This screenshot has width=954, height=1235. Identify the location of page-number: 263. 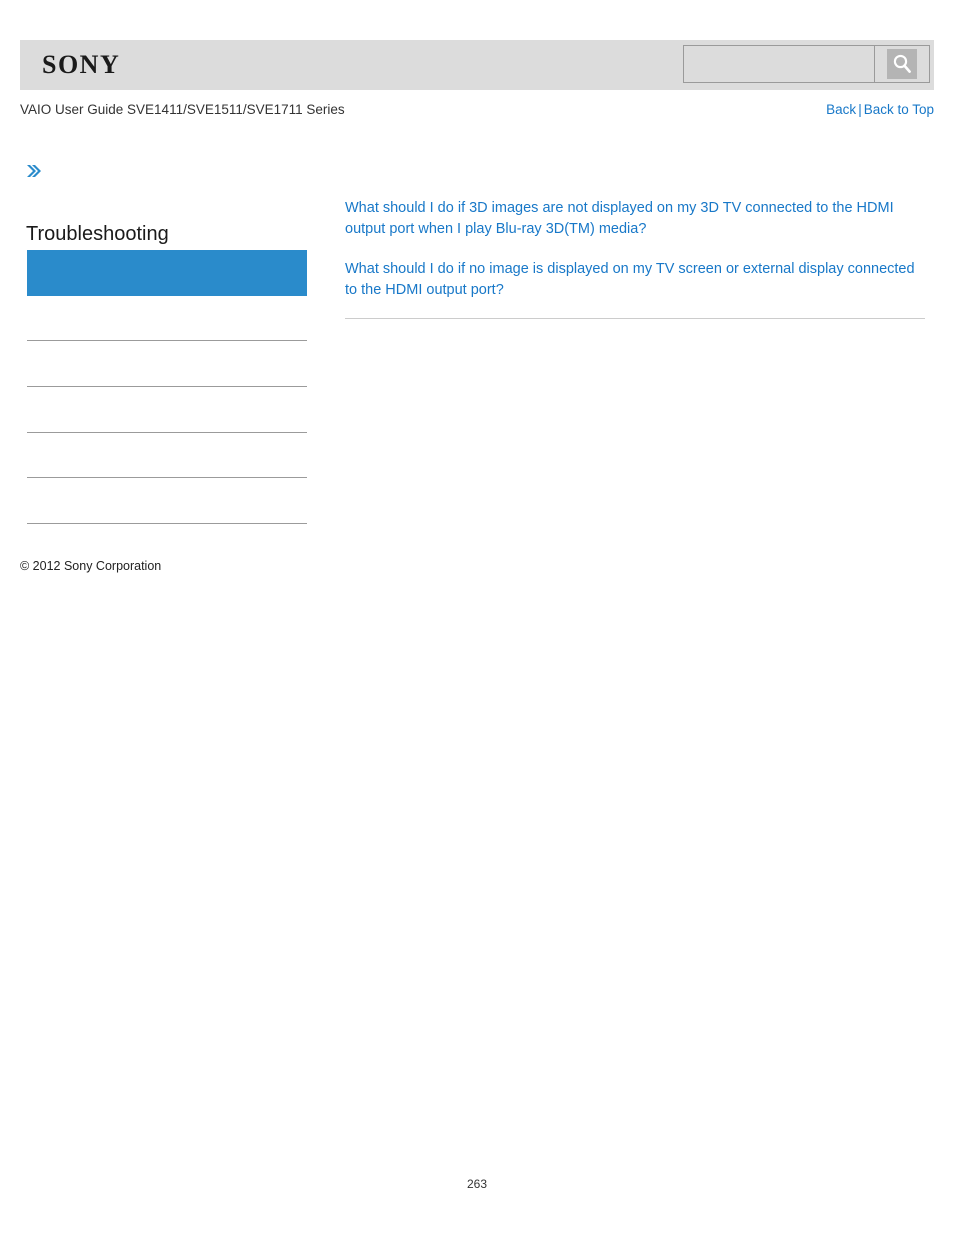
(477, 1184).